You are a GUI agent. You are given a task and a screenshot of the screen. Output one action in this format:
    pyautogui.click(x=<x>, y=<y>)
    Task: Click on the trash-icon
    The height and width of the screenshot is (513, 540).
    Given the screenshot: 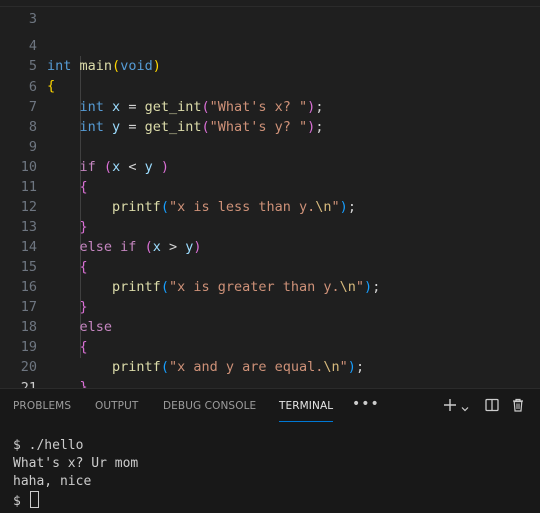 What is the action you would take?
    pyautogui.click(x=518, y=407)
    